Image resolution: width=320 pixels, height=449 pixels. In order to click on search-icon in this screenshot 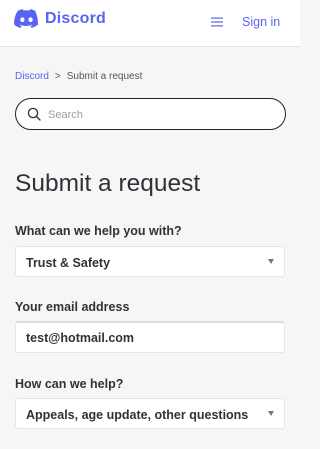, I will do `click(34, 114)`.